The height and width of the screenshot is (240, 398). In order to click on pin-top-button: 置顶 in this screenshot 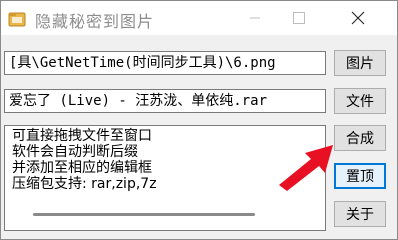, I will do `click(360, 176)`.